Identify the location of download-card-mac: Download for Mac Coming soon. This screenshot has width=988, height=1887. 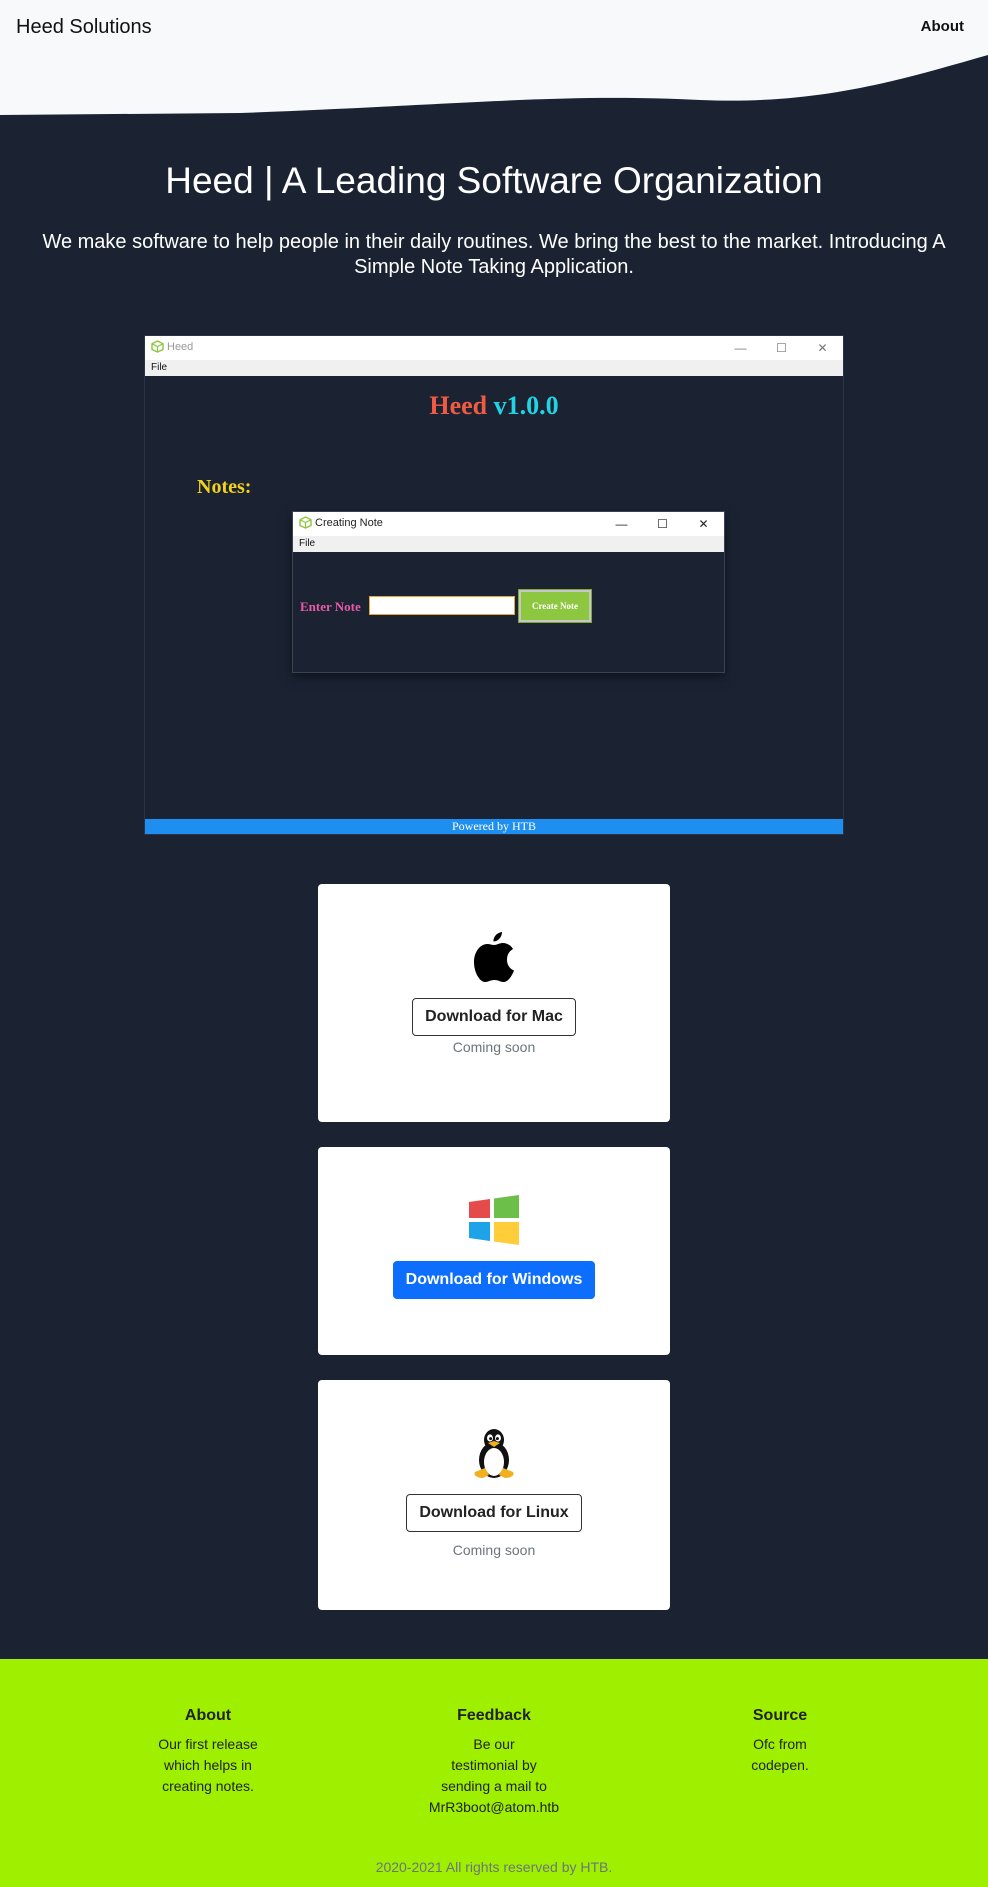
(494, 1003).